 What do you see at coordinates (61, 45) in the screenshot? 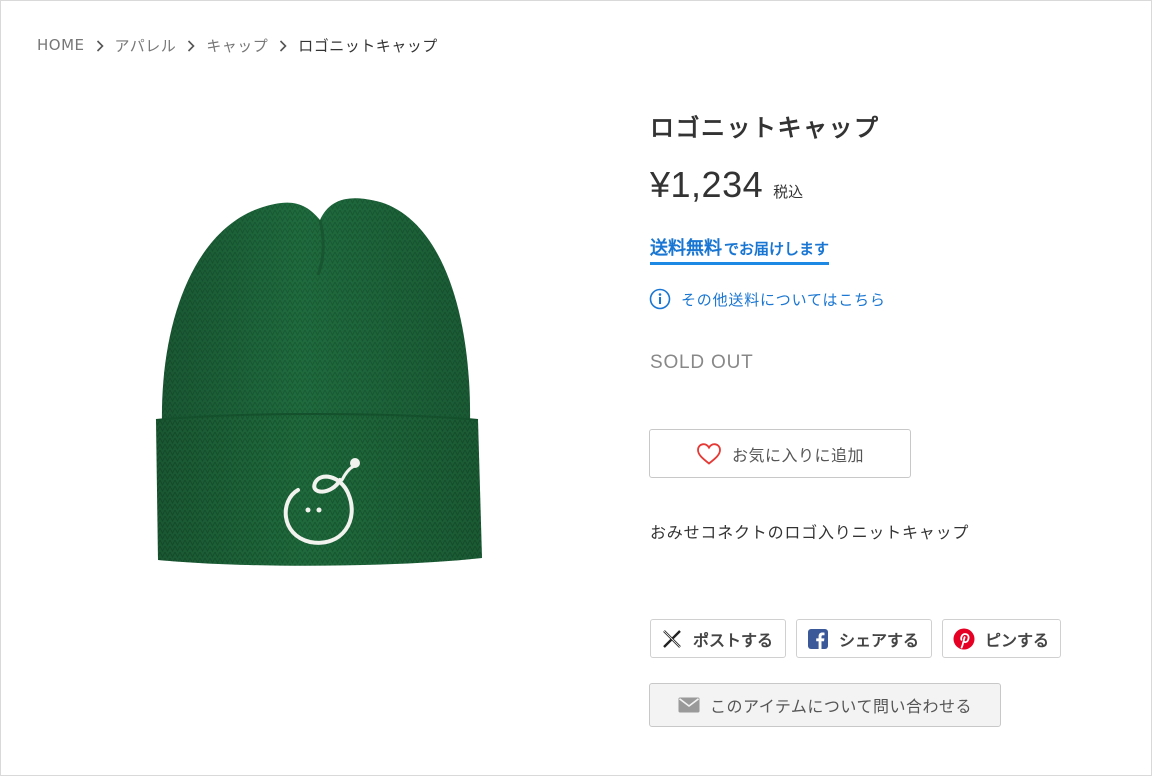
I see `breadcrumb-home: HOME` at bounding box center [61, 45].